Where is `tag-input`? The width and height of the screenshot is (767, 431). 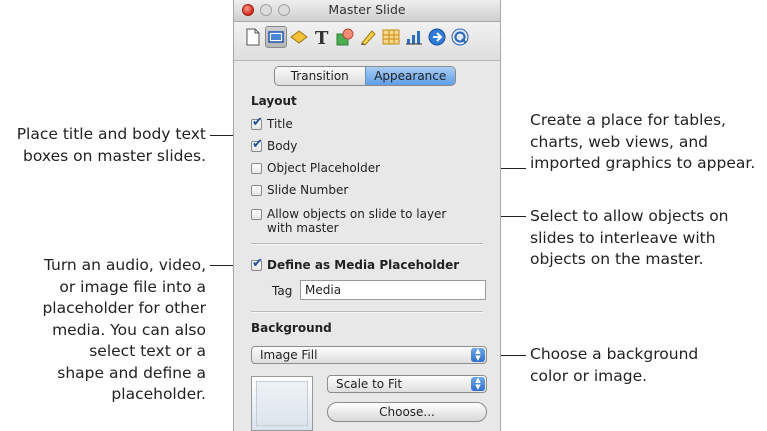 tag-input is located at coordinates (393, 290).